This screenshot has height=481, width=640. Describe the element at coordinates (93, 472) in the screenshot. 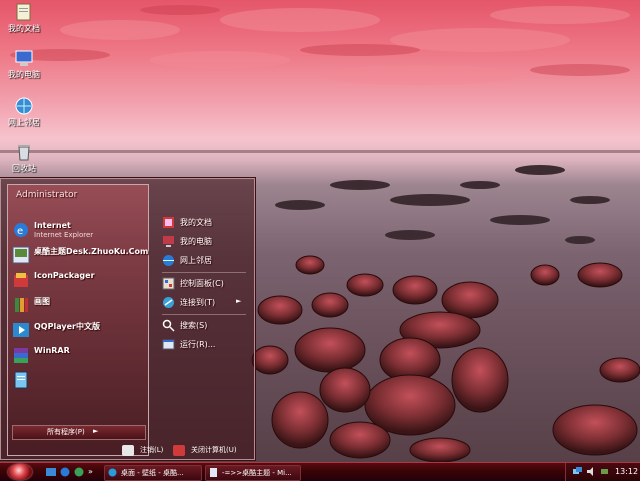

I see `quick-launch-expand-icon: »` at that location.